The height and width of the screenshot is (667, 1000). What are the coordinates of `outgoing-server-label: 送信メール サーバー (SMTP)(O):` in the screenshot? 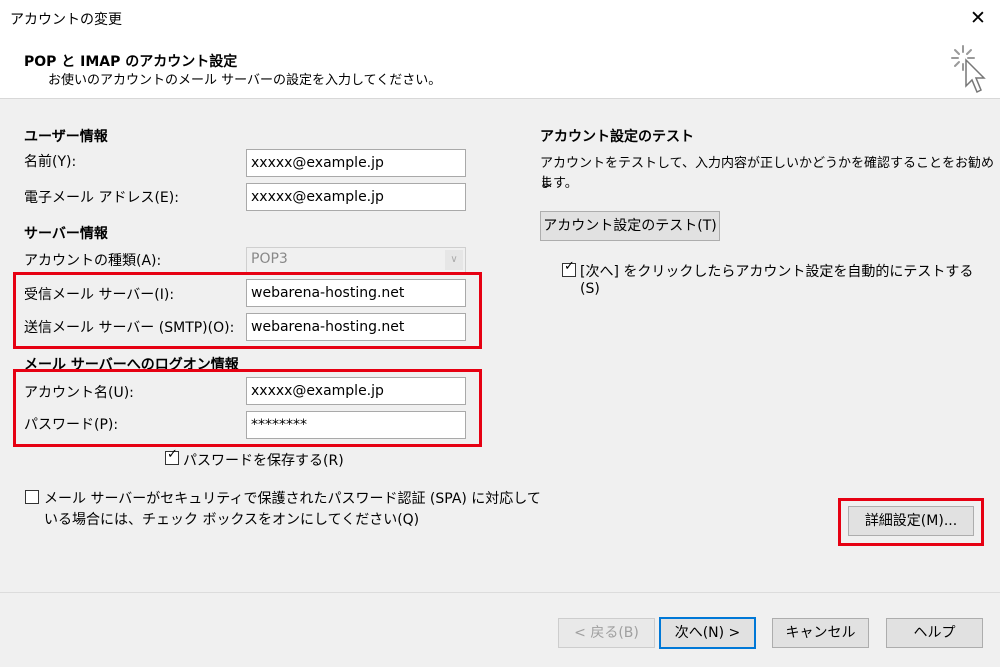 It's located at (129, 328).